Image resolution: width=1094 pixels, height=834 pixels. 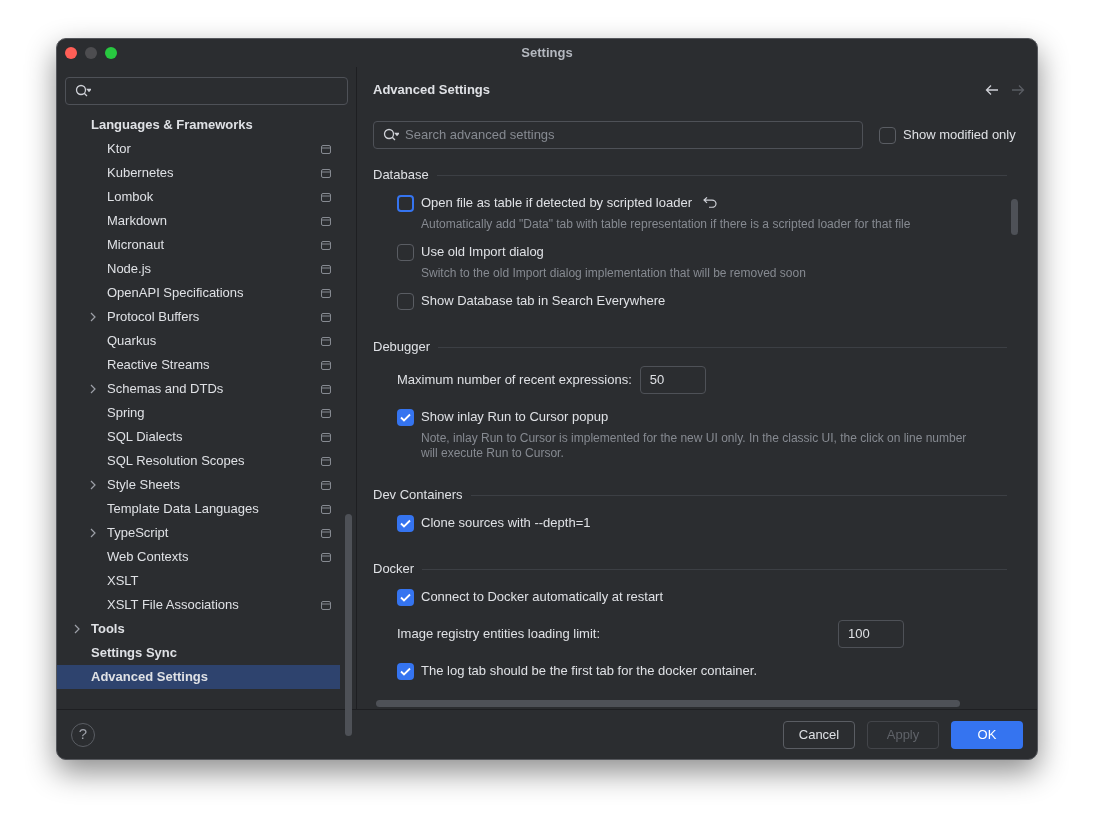 I want to click on tree-item-label: Node.js, so click(x=129, y=269).